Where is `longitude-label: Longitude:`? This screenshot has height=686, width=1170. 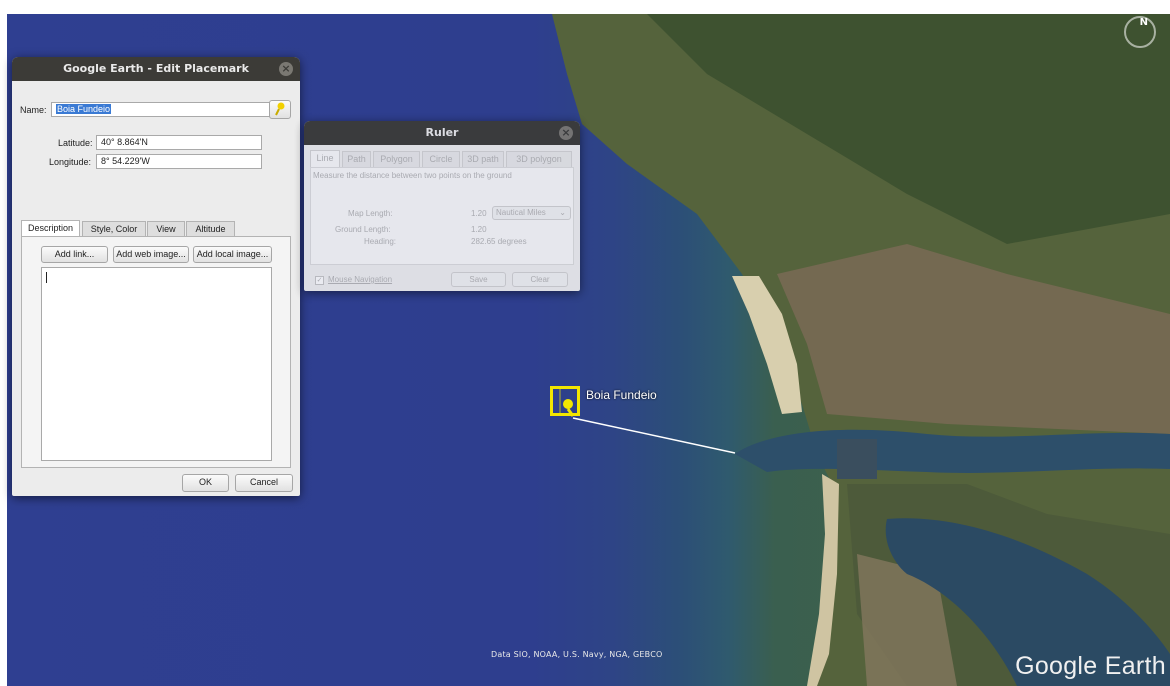 longitude-label: Longitude: is located at coordinates (70, 162).